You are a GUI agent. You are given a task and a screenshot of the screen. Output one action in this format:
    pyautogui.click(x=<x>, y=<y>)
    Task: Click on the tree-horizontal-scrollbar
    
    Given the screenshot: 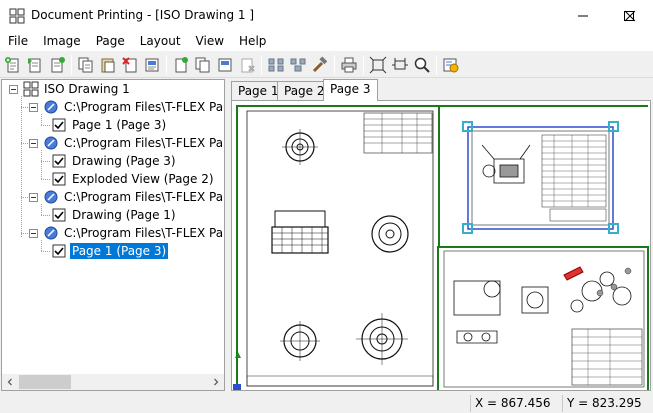 What is the action you would take?
    pyautogui.click(x=113, y=382)
    